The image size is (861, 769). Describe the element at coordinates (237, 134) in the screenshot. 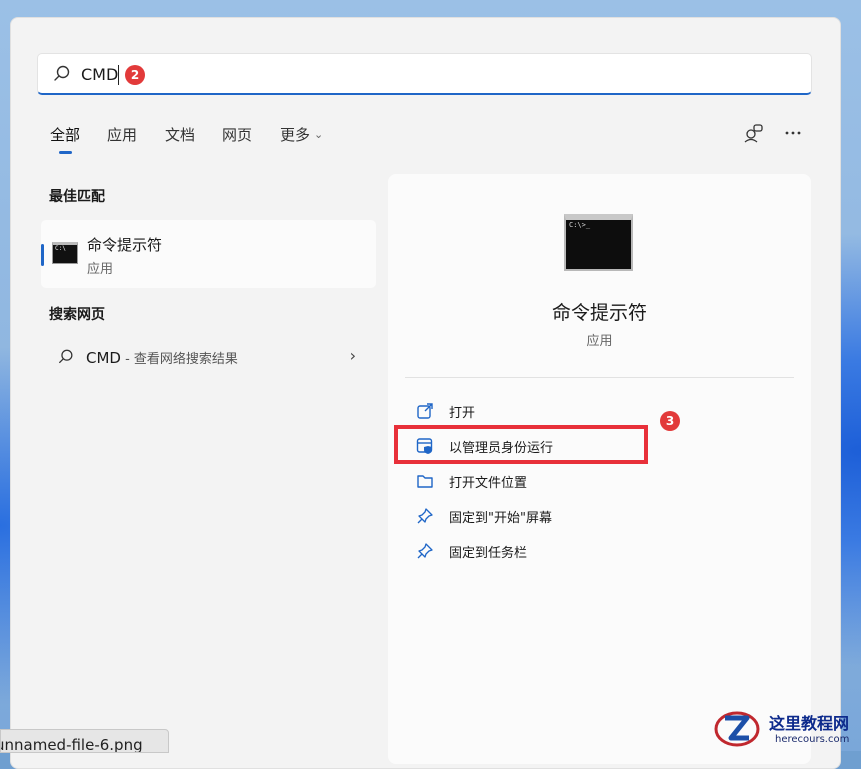

I see `tab-web: 网页` at that location.